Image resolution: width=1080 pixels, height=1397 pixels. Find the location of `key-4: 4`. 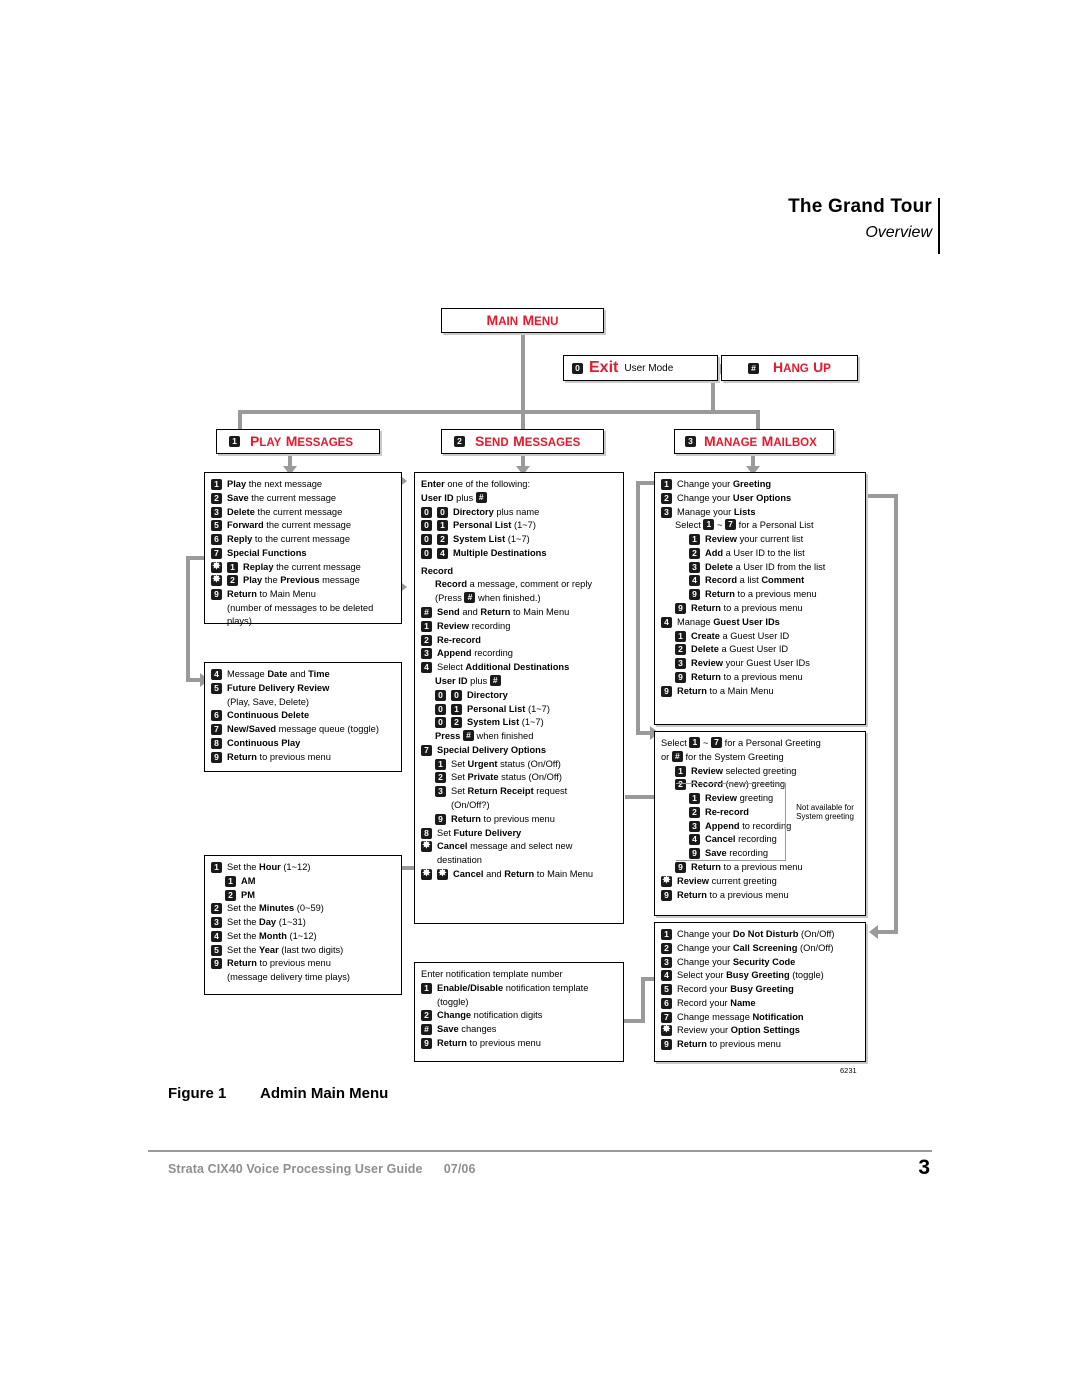

key-4: 4 is located at coordinates (666, 976).